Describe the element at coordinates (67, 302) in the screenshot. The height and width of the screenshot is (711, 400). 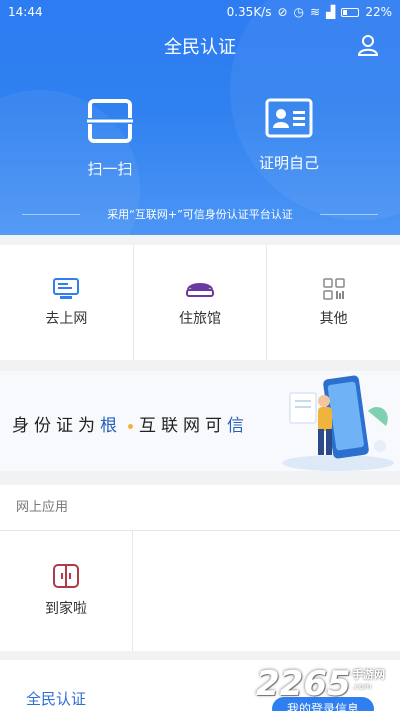
I see `grid-item-internet: 去上网` at that location.